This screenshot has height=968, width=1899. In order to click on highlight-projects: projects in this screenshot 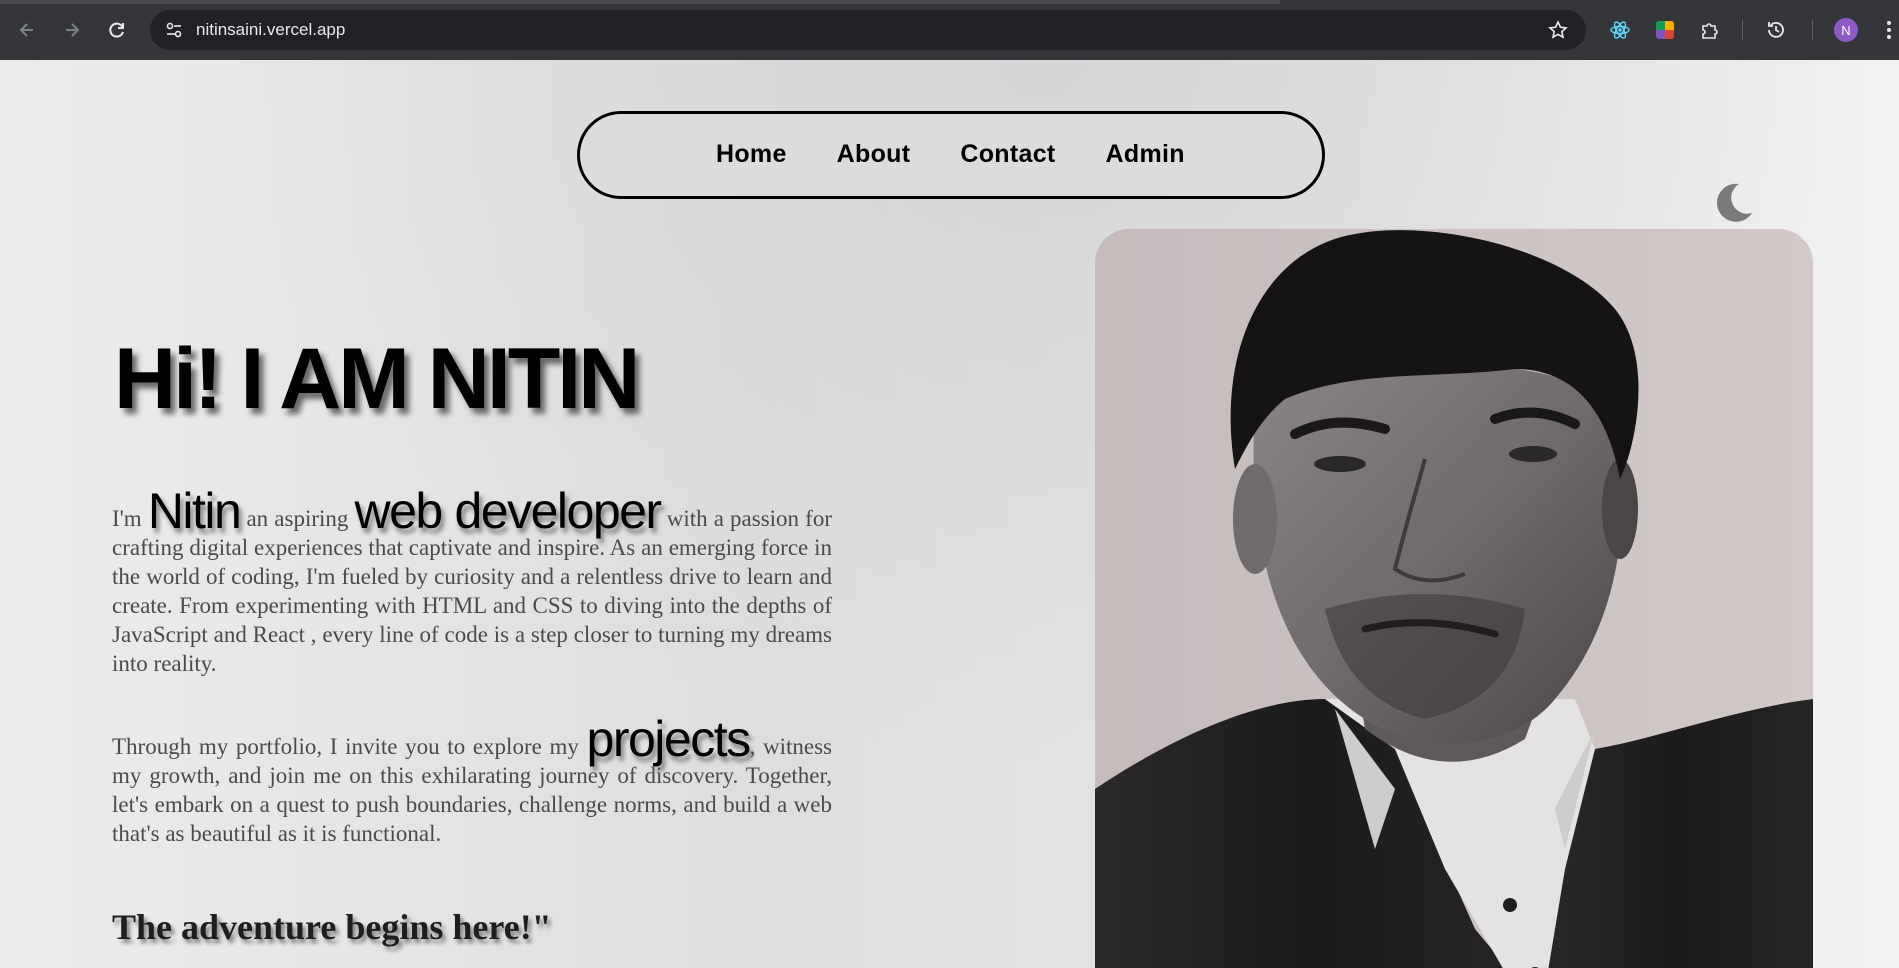, I will do `click(669, 739)`.